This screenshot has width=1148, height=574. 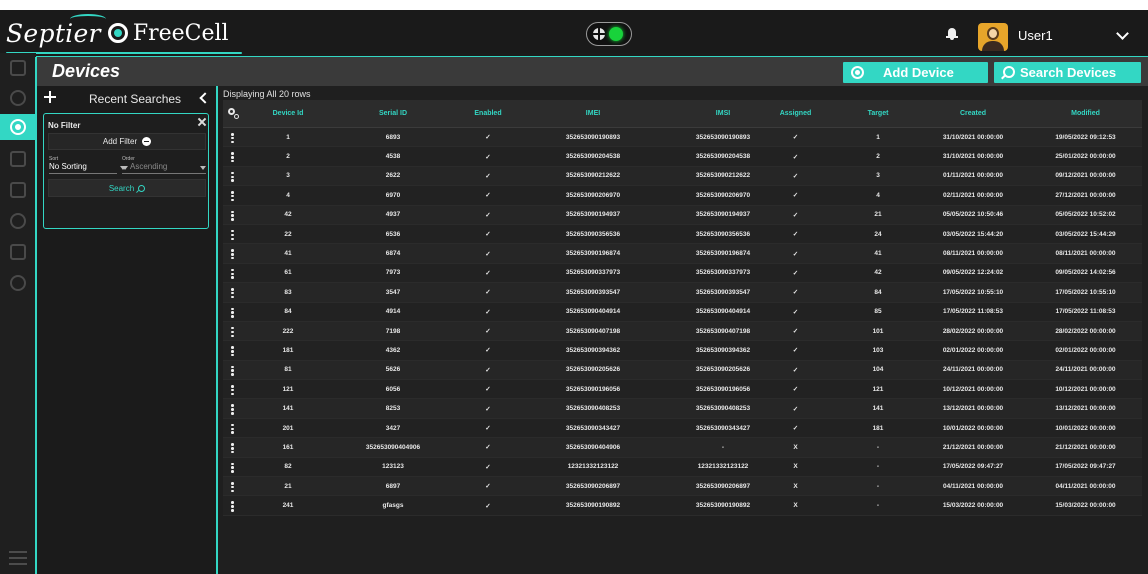 I want to click on analytics-icon, so click(x=18, y=221).